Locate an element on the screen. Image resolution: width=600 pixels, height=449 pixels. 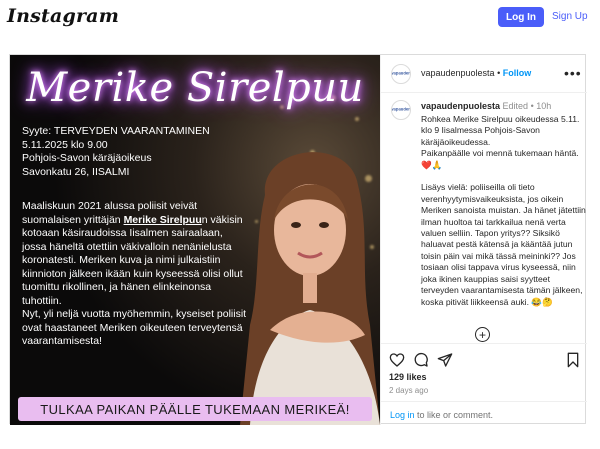
heart-icon is located at coordinates (397, 360).